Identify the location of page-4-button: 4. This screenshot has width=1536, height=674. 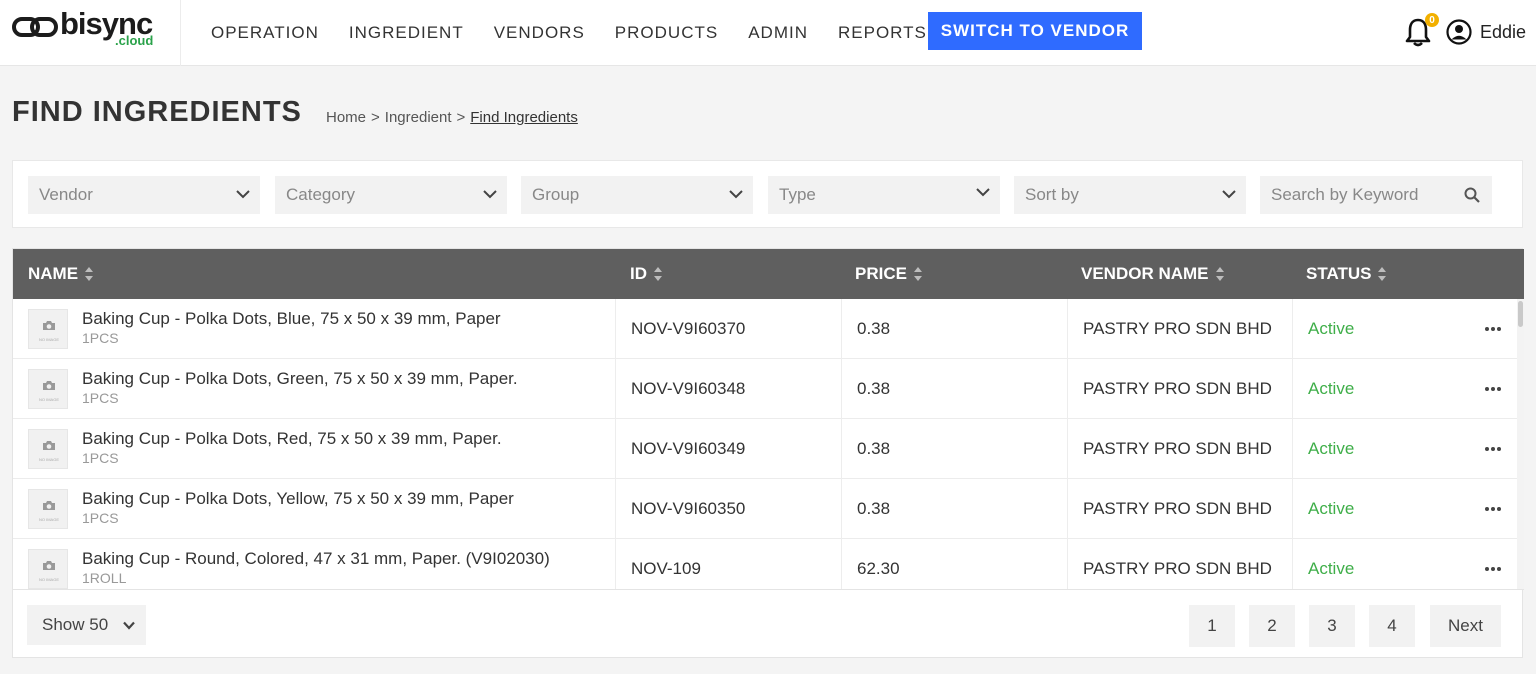
(1392, 626).